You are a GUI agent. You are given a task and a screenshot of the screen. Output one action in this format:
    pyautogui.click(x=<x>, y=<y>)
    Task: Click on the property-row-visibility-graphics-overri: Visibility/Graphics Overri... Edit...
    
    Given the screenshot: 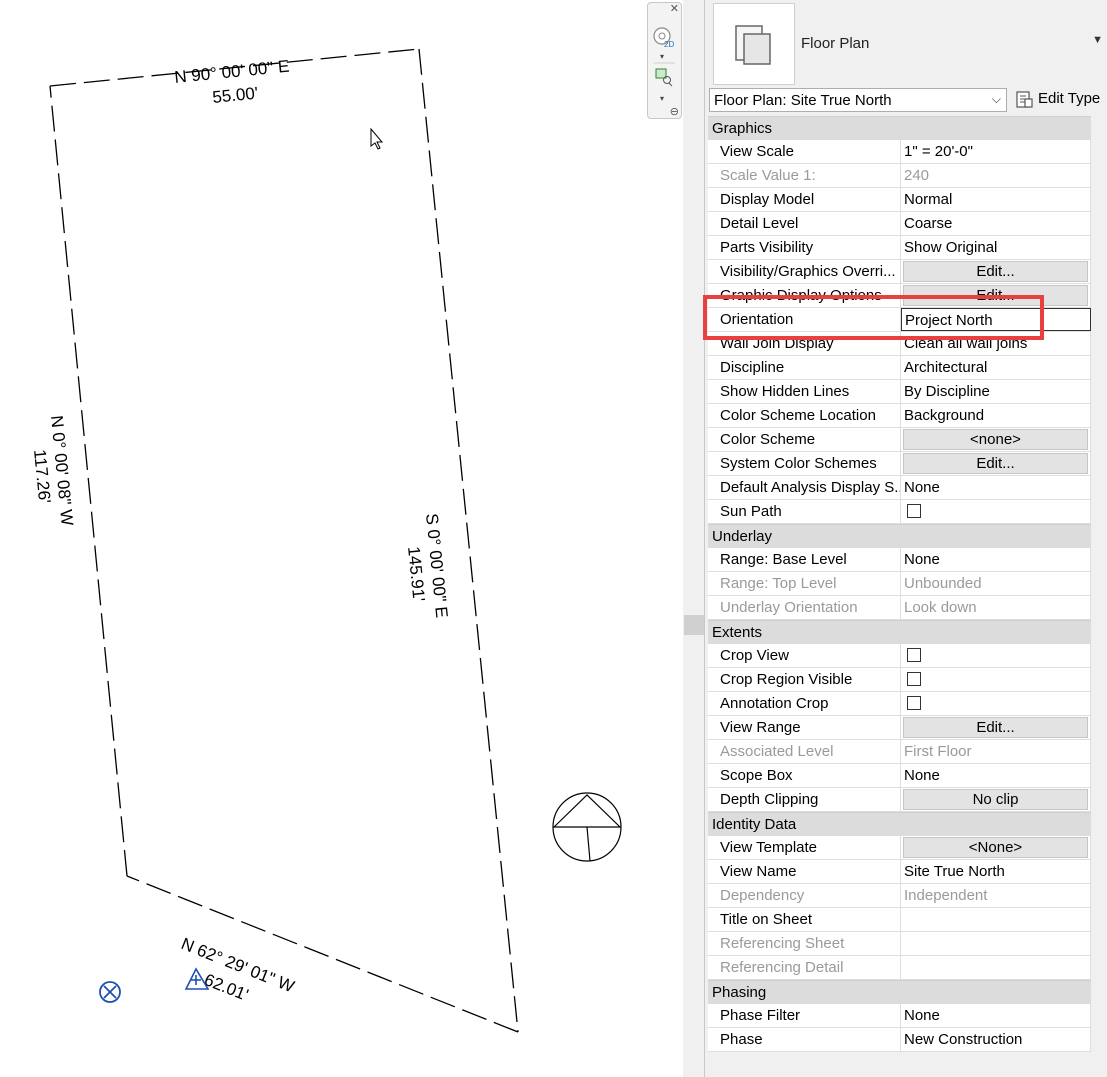 What is the action you would take?
    pyautogui.click(x=907, y=272)
    